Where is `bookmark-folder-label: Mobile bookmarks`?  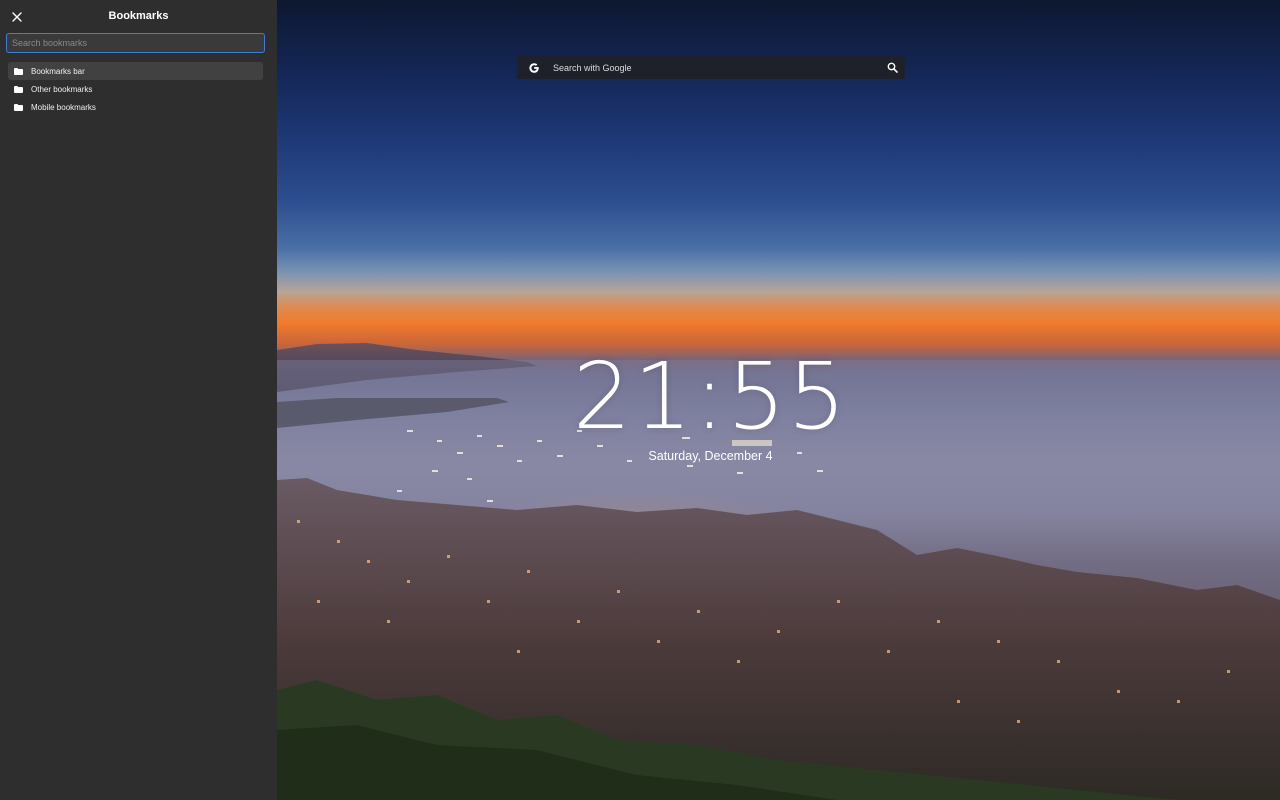 bookmark-folder-label: Mobile bookmarks is located at coordinates (63, 107).